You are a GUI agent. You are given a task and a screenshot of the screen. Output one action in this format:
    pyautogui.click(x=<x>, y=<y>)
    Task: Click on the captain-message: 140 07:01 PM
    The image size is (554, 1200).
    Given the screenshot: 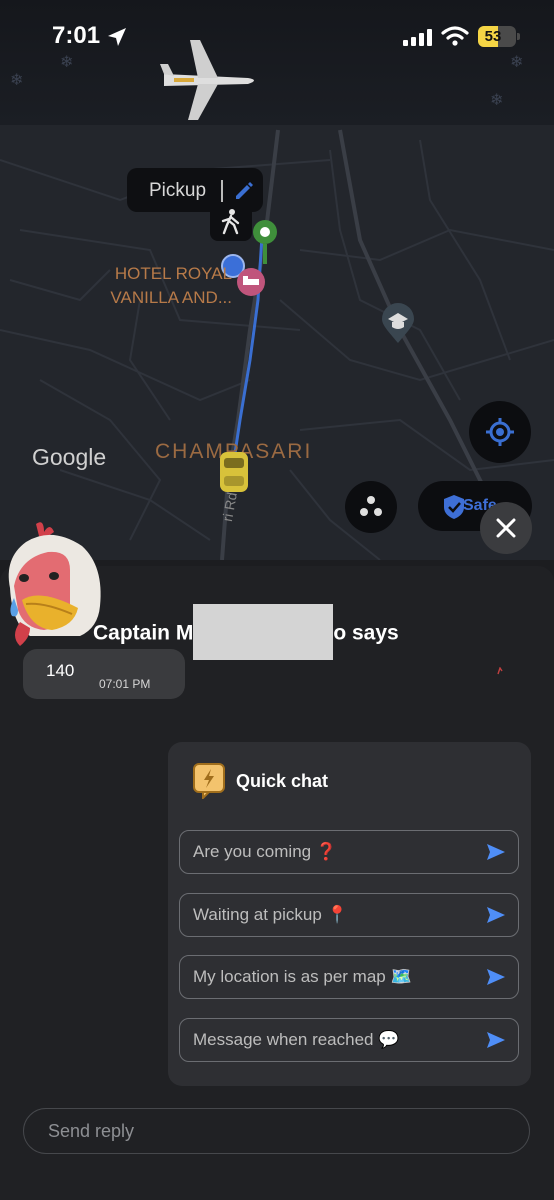 What is the action you would take?
    pyautogui.click(x=104, y=674)
    